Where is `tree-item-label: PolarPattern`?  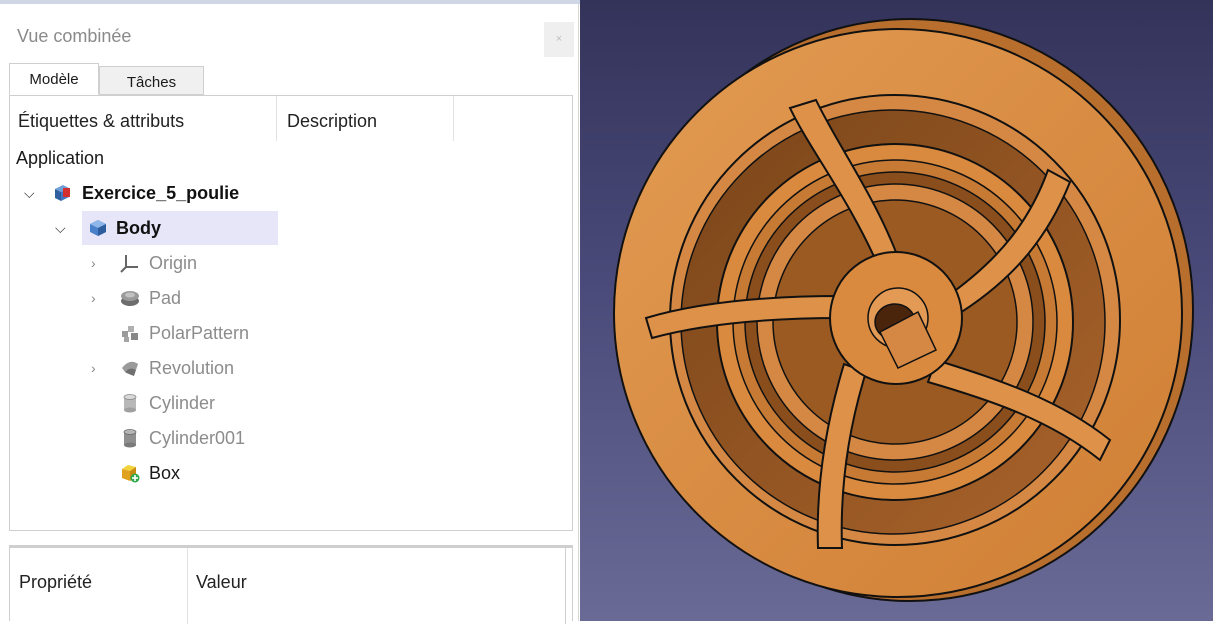 tree-item-label: PolarPattern is located at coordinates (199, 333).